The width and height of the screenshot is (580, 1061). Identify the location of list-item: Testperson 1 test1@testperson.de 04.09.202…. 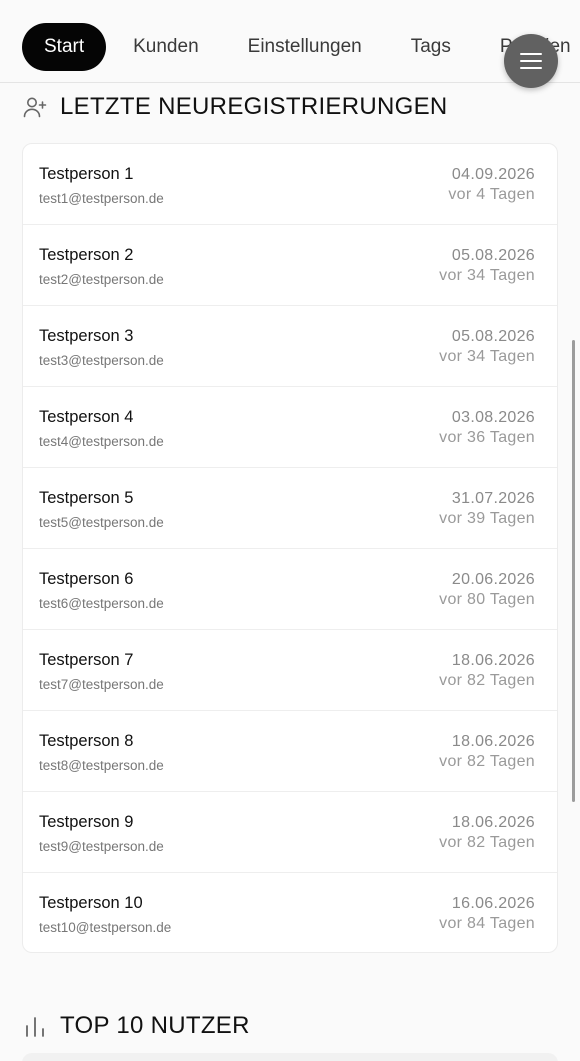
(290, 184).